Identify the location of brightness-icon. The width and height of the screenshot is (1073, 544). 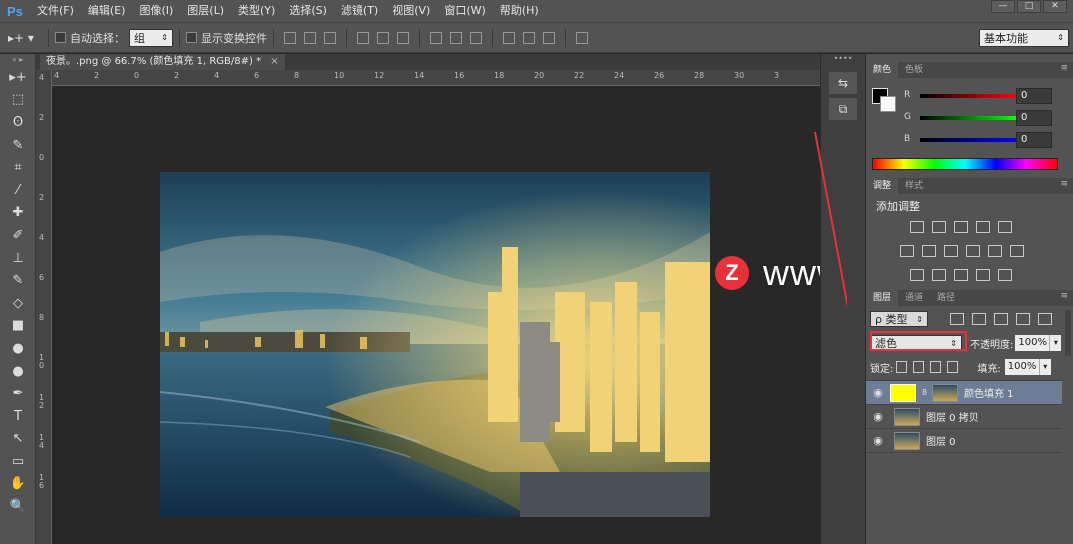
(917, 227).